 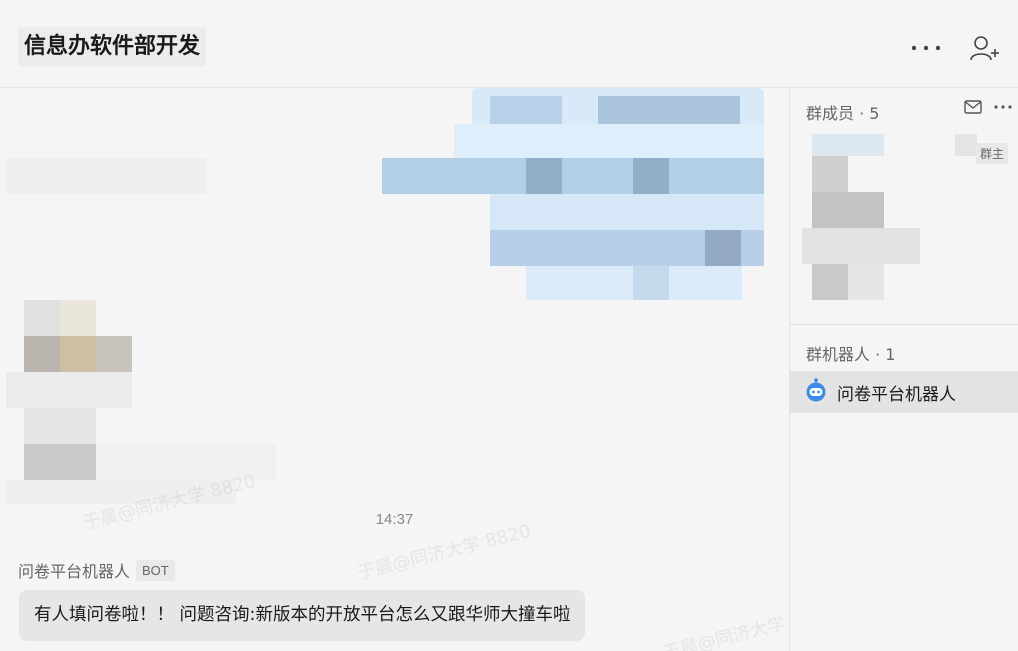 I want to click on message-bubble: 有人填问卷啦！！ 问题咨询:新版本的开放平台怎么又跟华师大撞车啦, so click(x=302, y=615).